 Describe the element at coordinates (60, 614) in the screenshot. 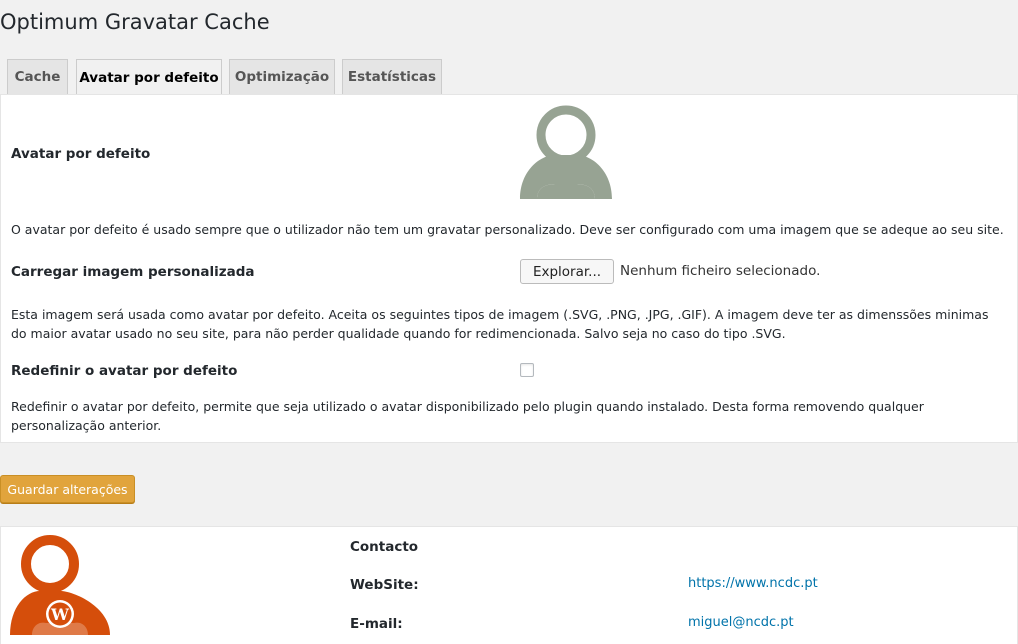

I see `svg-text: W` at that location.